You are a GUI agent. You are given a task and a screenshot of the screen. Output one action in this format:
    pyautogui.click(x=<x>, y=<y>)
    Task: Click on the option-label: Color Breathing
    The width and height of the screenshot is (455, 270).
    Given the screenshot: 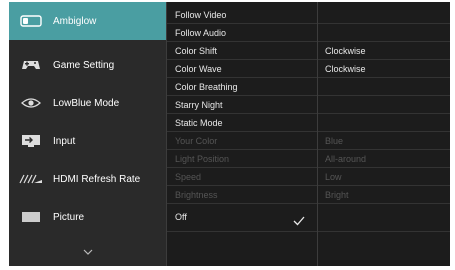 What is the action you would take?
    pyautogui.click(x=206, y=87)
    